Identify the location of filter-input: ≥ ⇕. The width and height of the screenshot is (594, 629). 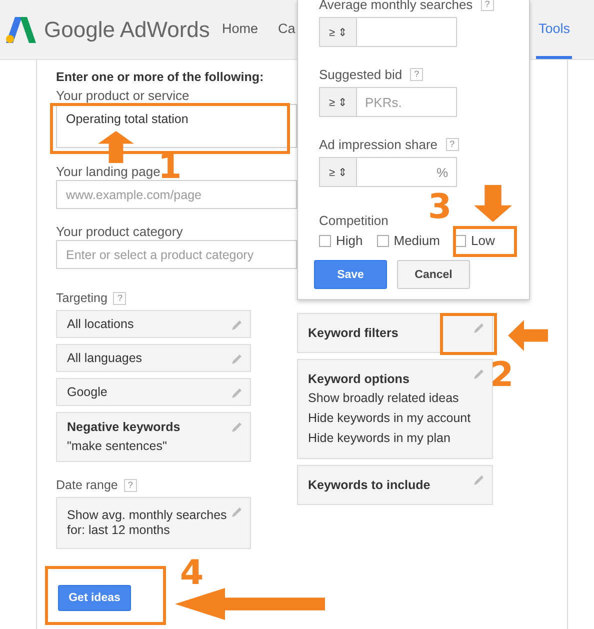
(388, 32).